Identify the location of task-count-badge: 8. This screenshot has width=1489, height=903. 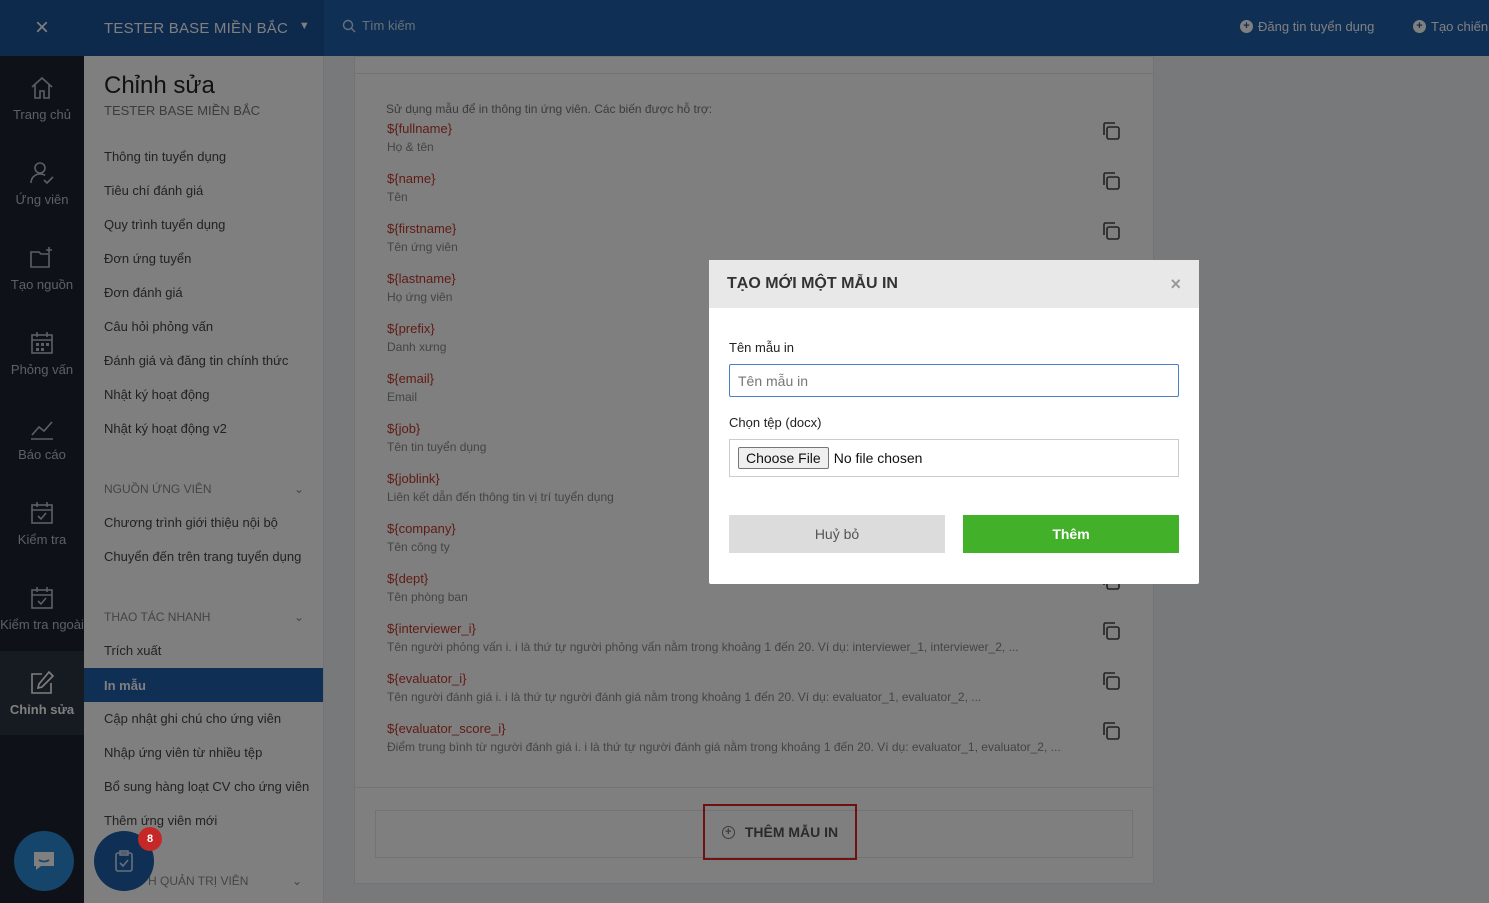
(150, 839).